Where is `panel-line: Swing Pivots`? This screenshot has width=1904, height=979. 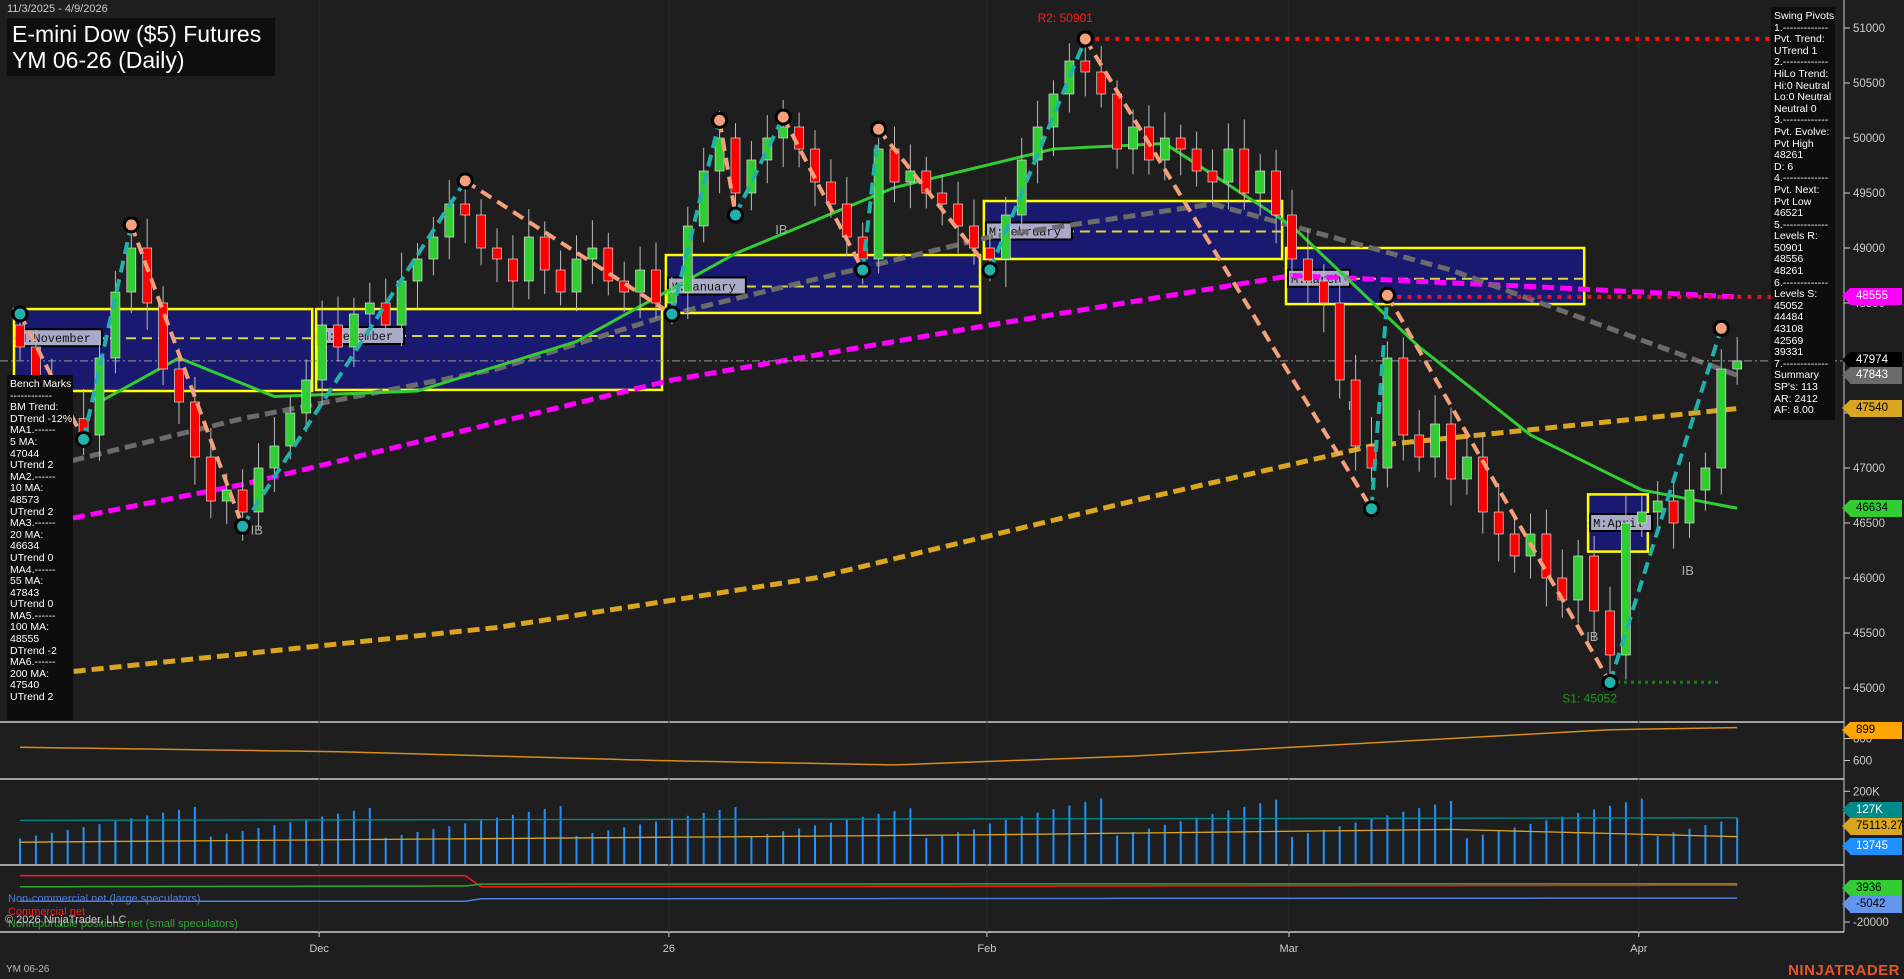
panel-line: Swing Pivots is located at coordinates (1804, 16).